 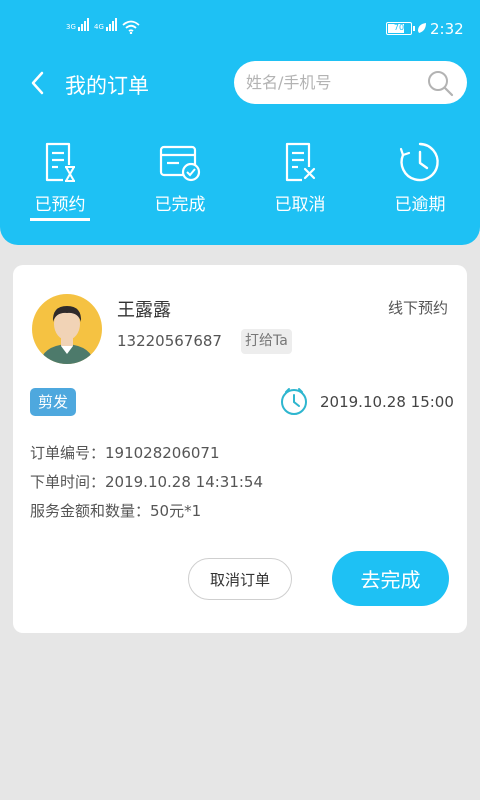 What do you see at coordinates (147, 482) in the screenshot?
I see `order-time: 下单时间：2019.10.28 14:31:54` at bounding box center [147, 482].